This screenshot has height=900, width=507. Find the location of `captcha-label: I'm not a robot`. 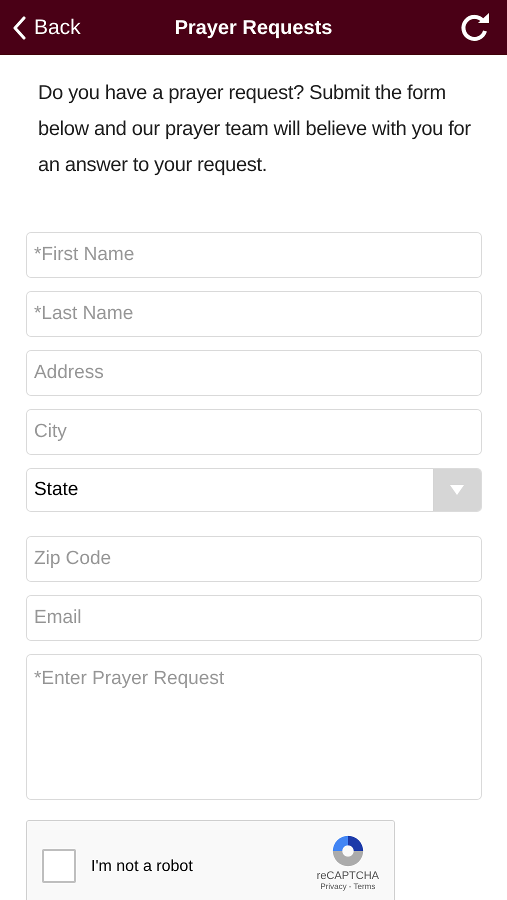

captcha-label: I'm not a robot is located at coordinates (142, 867).